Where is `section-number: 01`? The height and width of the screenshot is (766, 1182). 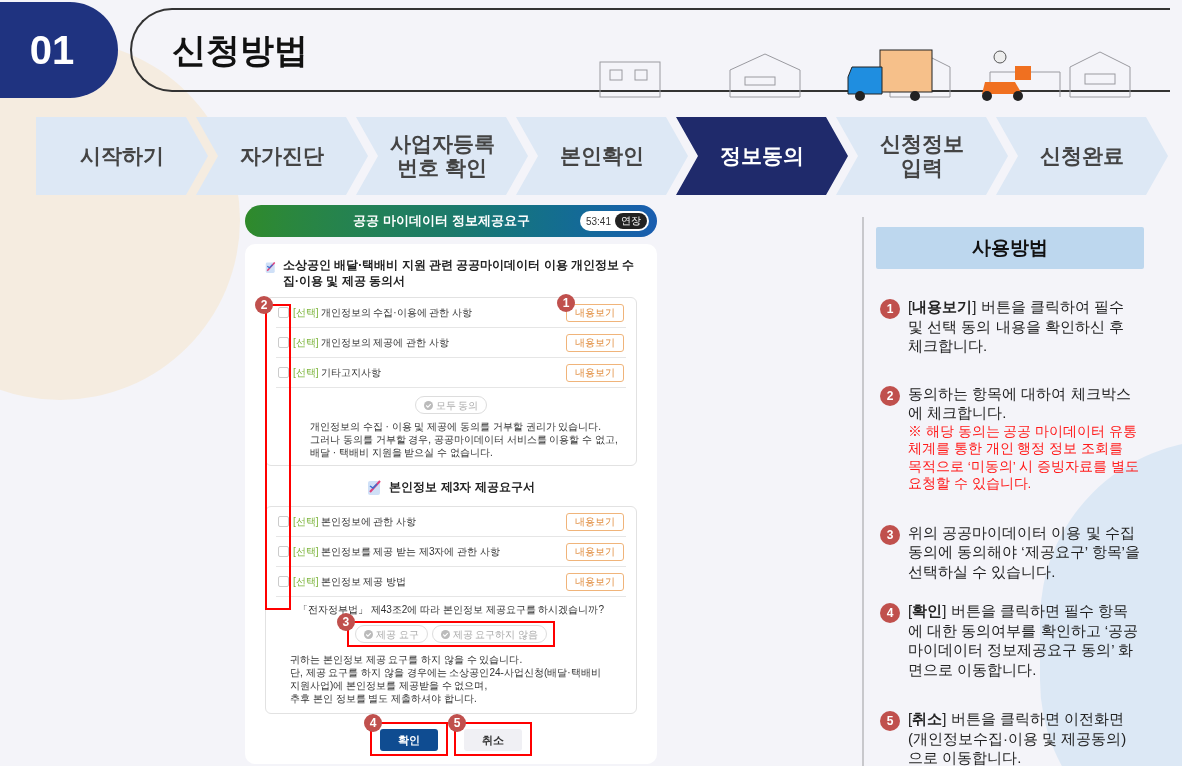
section-number: 01 is located at coordinates (52, 50).